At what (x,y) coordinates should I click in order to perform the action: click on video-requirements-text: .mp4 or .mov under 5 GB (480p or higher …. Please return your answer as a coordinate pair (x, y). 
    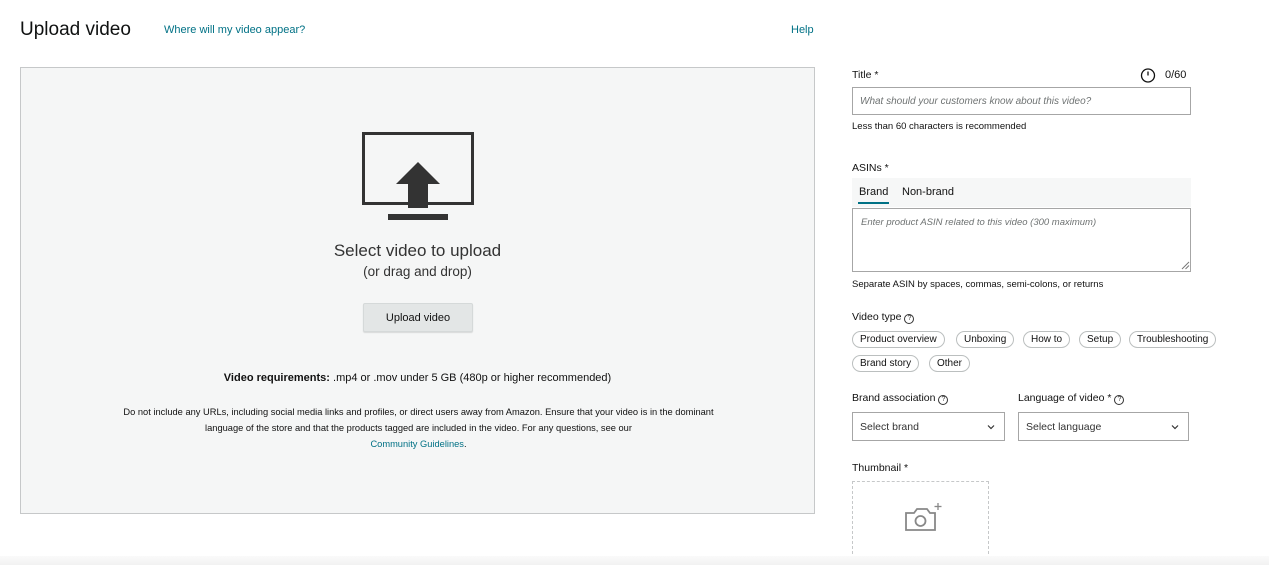
    Looking at the image, I should click on (472, 378).